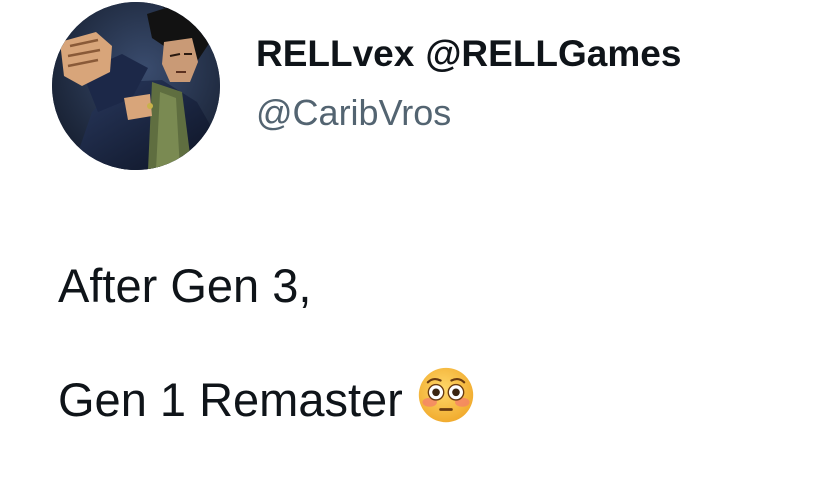 The image size is (840, 488). I want to click on author-line: RELLvex @RELLGames, so click(468, 54).